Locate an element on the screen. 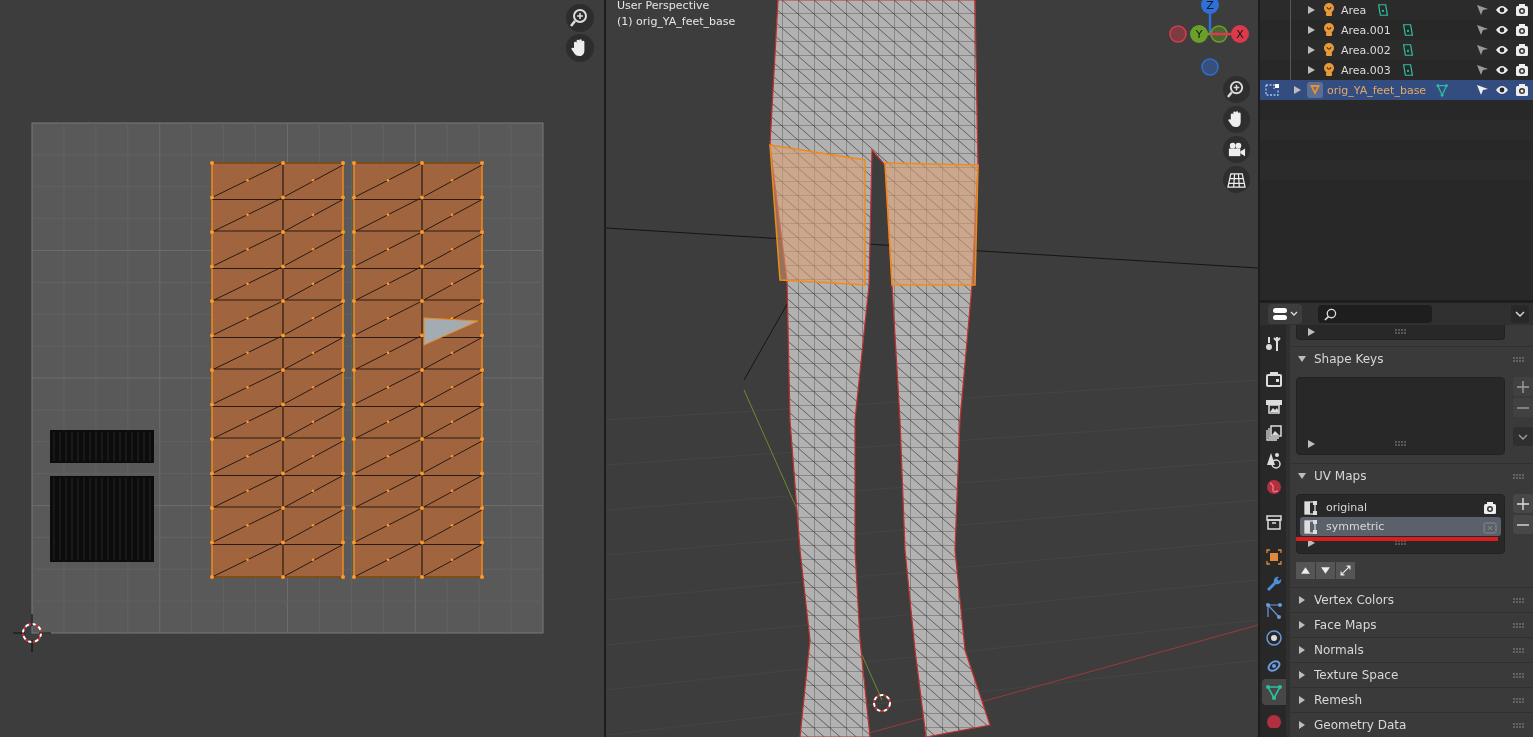  camera-button is located at coordinates (1236, 149).